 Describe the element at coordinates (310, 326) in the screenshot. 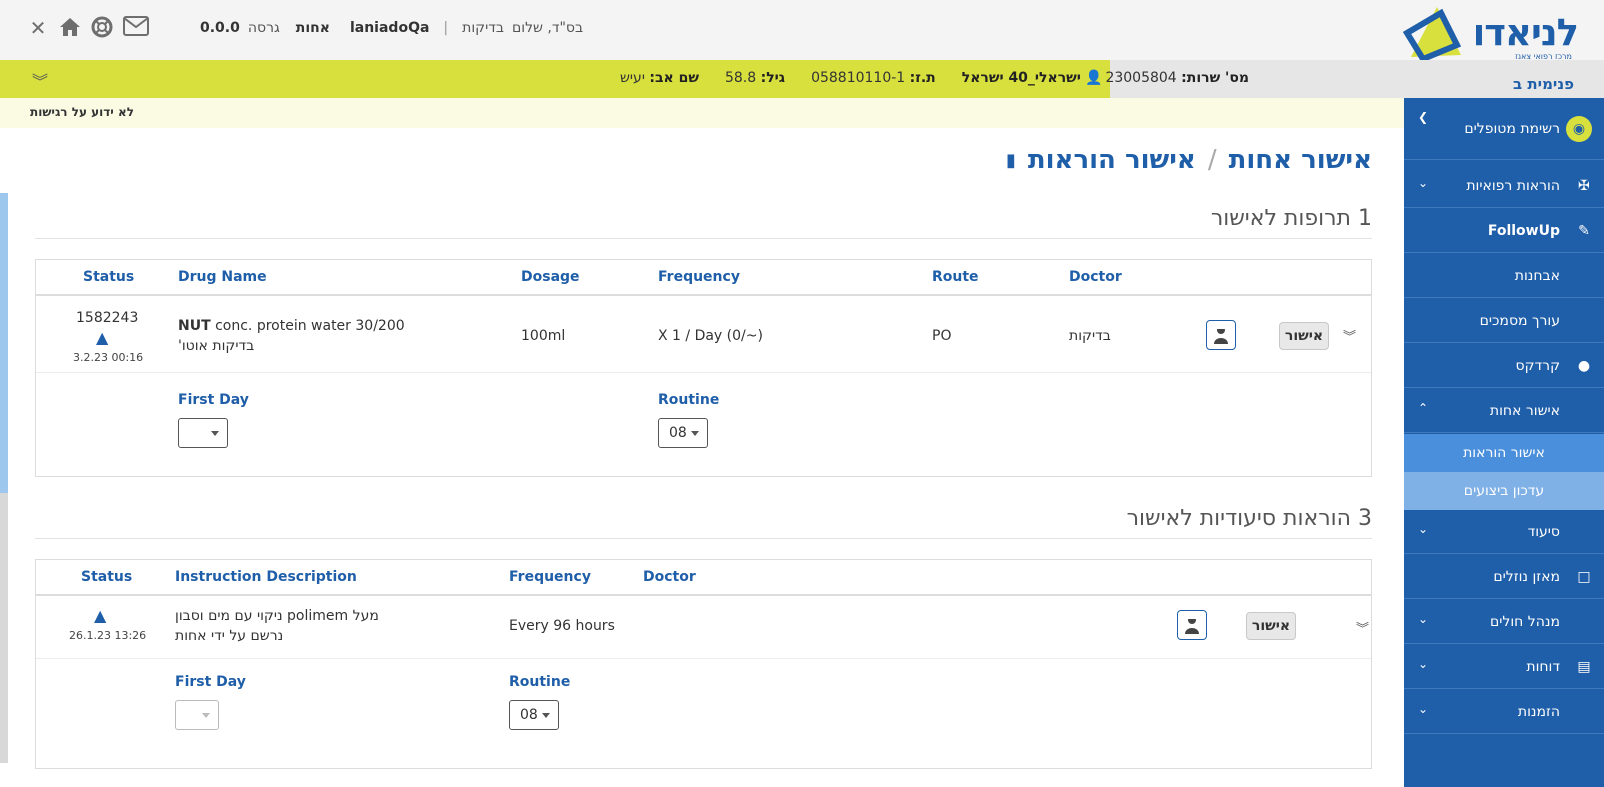

I see `drug-name-rest: conc. protein water 30/200` at that location.